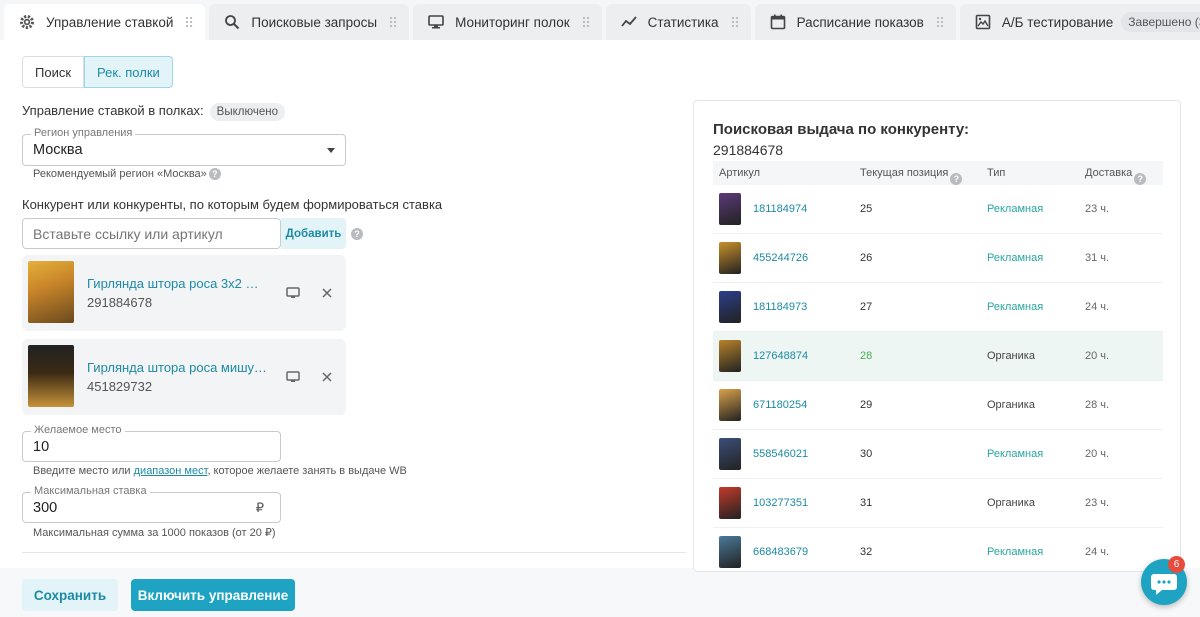 Image resolution: width=1200 pixels, height=617 pixels. I want to click on product-article: 451829732, so click(120, 386).